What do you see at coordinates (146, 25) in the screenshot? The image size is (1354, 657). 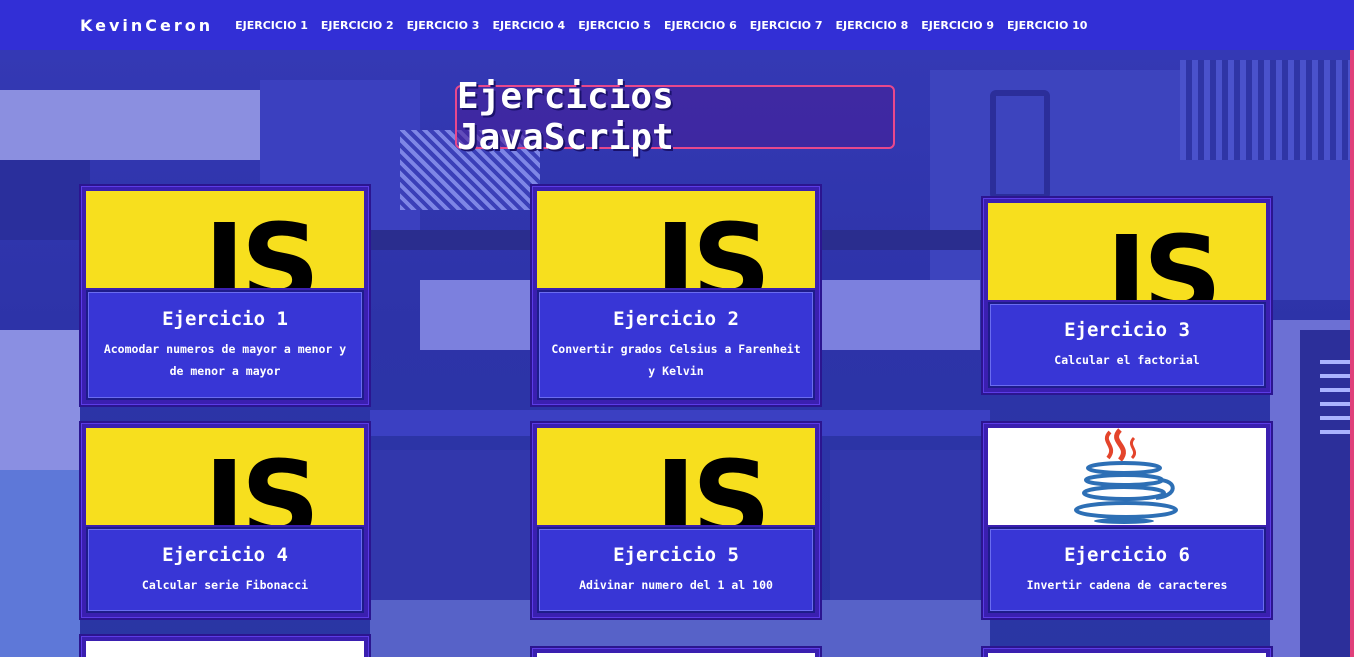 I see `brand-logo: KevinCeron` at bounding box center [146, 25].